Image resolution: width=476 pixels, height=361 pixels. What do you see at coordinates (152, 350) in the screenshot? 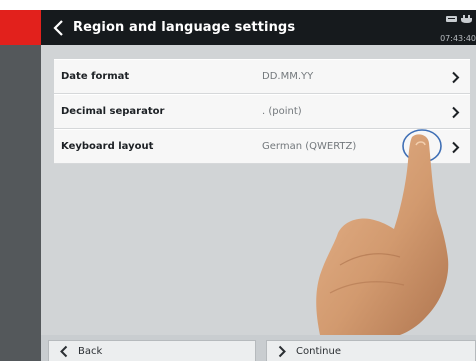
I see `back-button: Back` at bounding box center [152, 350].